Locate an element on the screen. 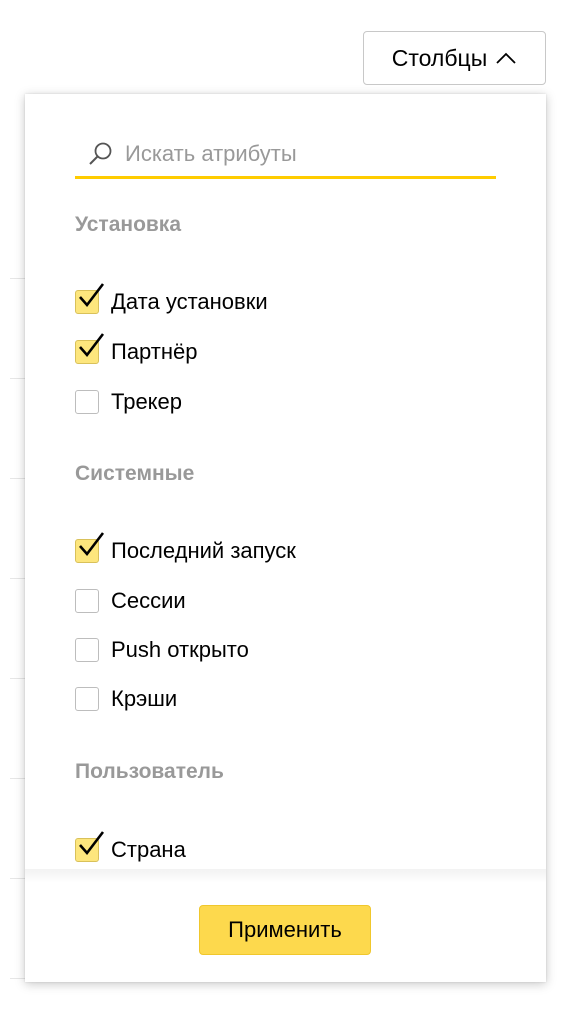 This screenshot has height=1015, width=576. search-icon is located at coordinates (100, 153).